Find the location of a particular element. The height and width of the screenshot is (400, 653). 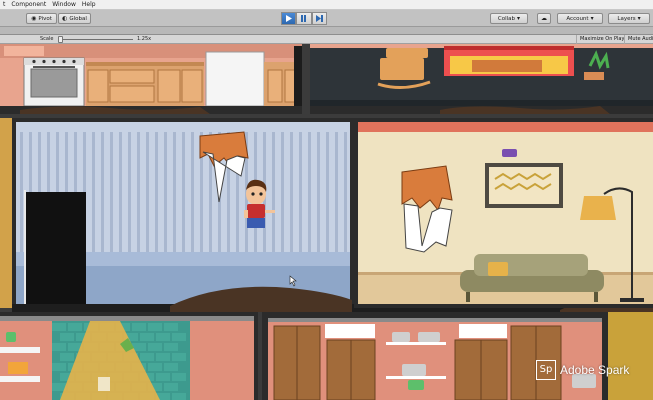

menu-item-truncated: t is located at coordinates (4, 5).